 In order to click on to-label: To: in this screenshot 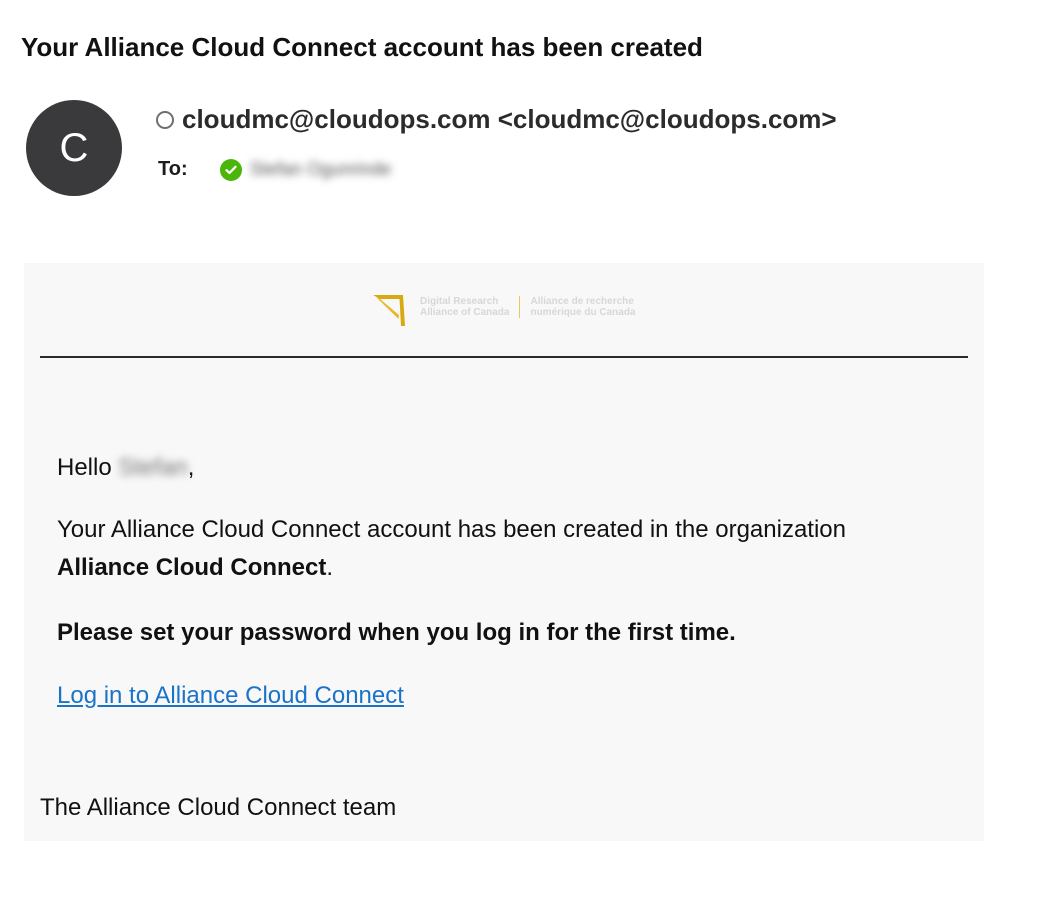, I will do `click(173, 169)`.